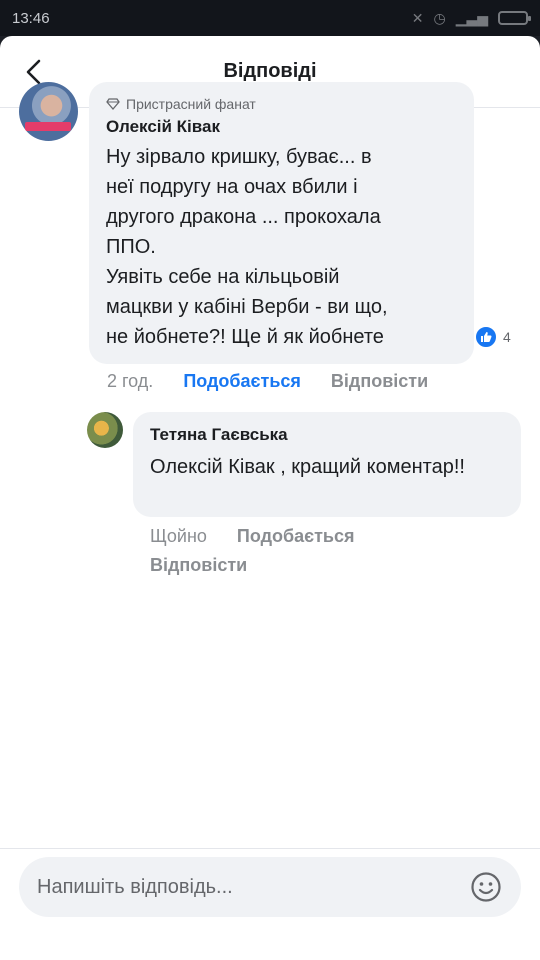 Image resolution: width=540 pixels, height=960 pixels. Describe the element at coordinates (105, 430) in the screenshot. I see `reply-avatar` at that location.